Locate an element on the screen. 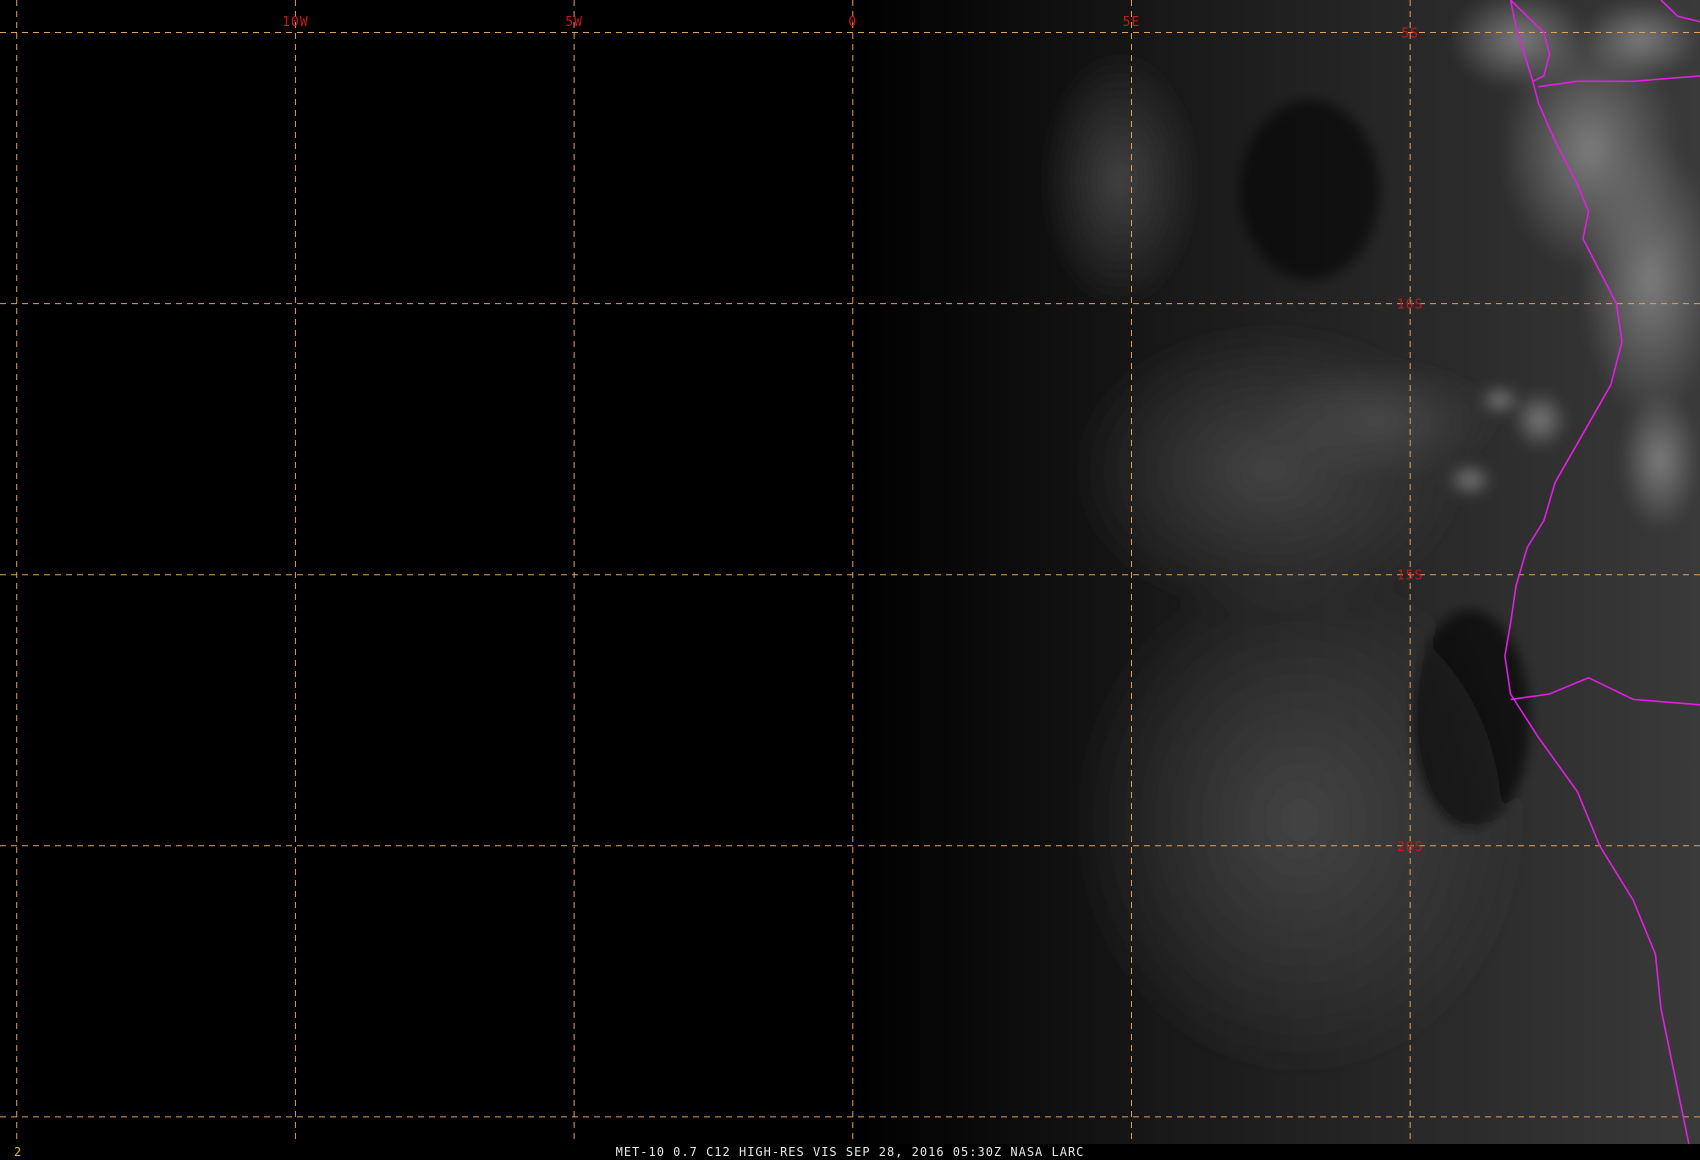 This screenshot has width=1700, height=1160. parallel-label: 15S is located at coordinates (1410, 576).